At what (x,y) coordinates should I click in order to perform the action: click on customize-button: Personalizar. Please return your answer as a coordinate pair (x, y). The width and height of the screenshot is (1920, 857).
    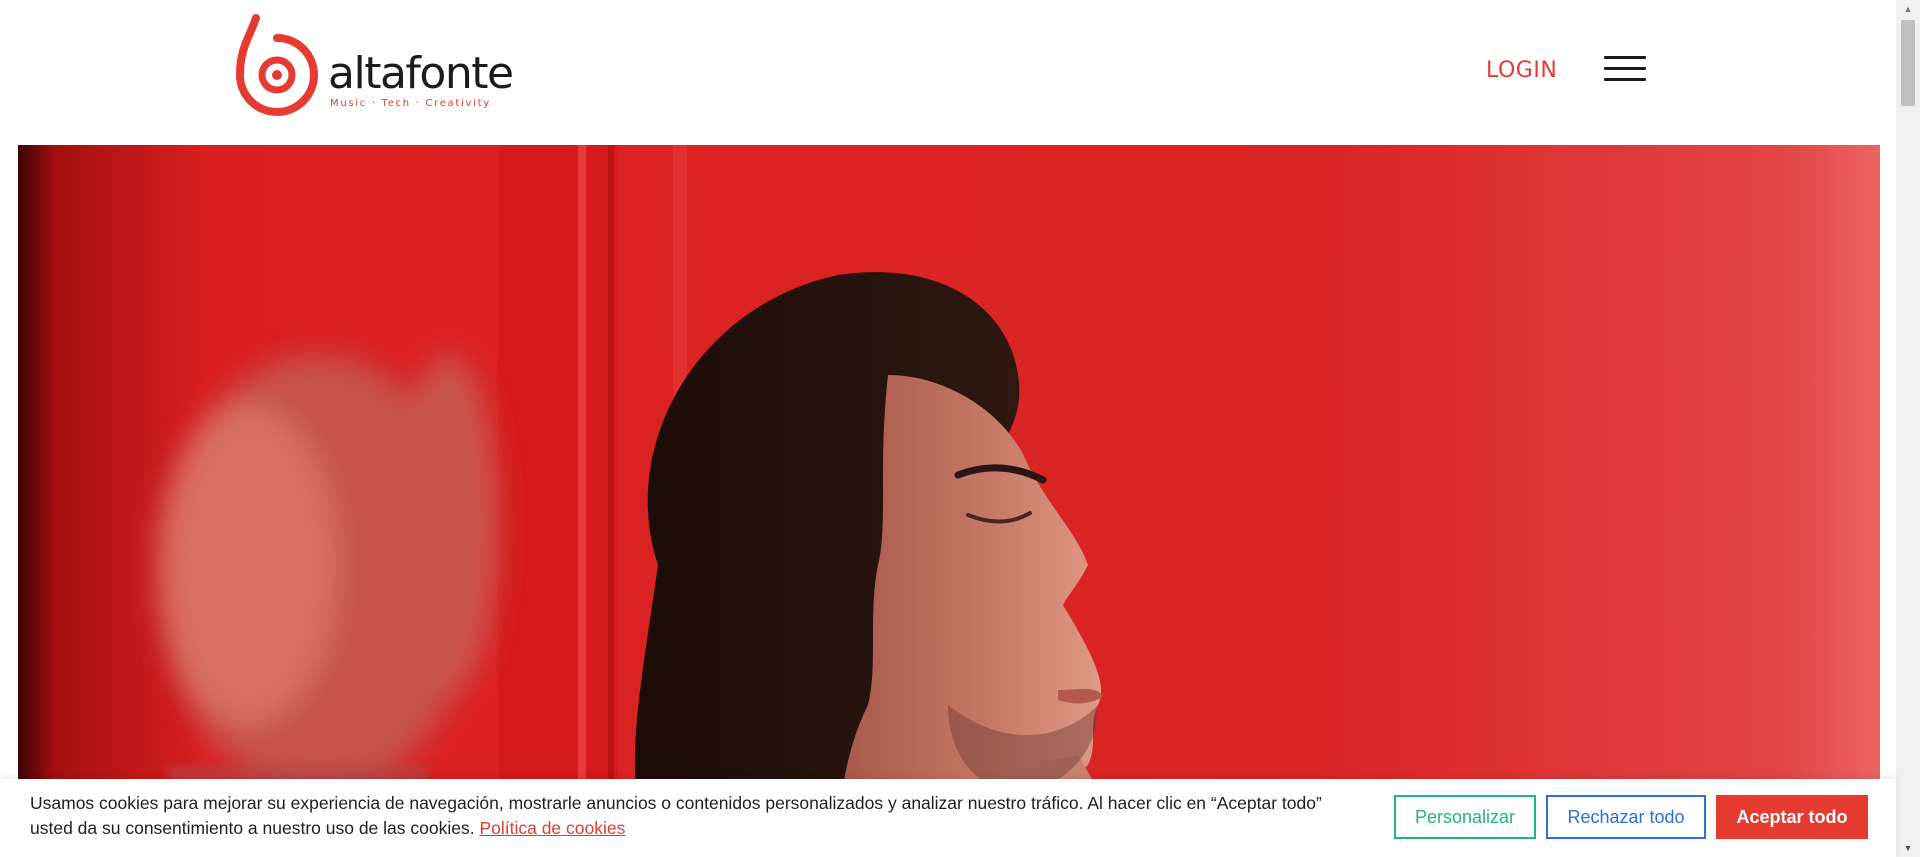
    Looking at the image, I should click on (1465, 817).